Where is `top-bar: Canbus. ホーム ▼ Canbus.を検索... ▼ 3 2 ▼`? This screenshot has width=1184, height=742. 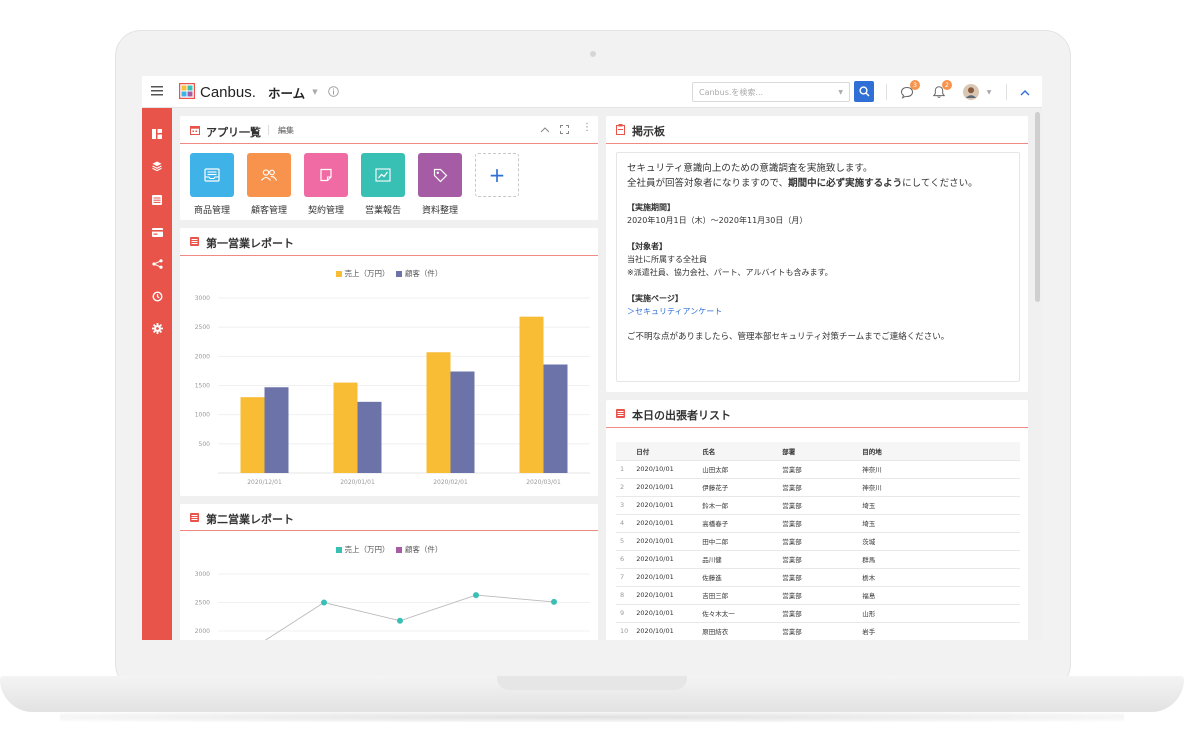
top-bar: Canbus. ホーム ▼ Canbus.を検索... ▼ 3 2 ▼ is located at coordinates (592, 92).